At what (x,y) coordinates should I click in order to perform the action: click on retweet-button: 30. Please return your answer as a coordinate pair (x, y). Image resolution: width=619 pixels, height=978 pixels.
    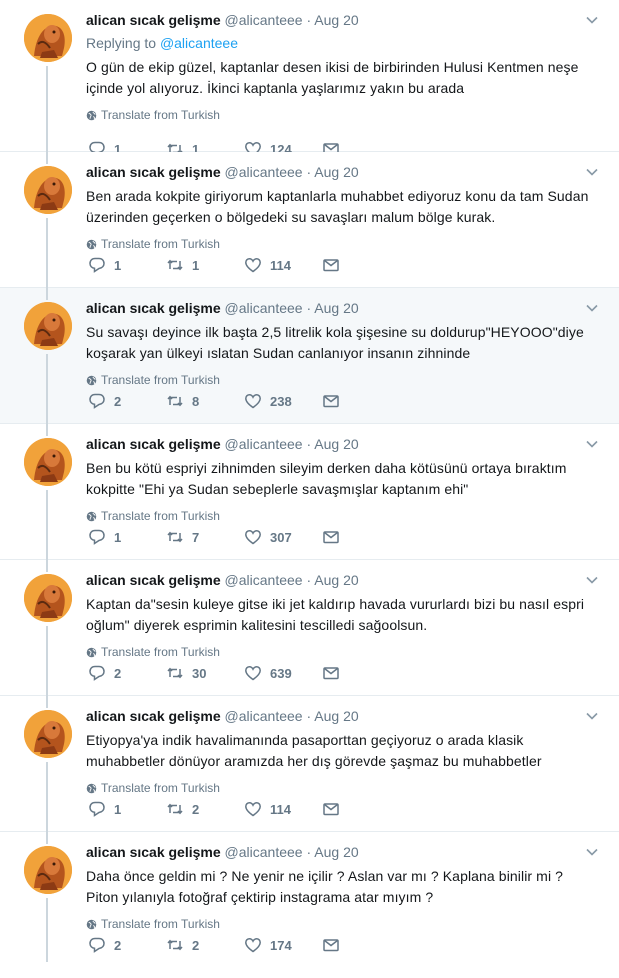
    Looking at the image, I should click on (205, 673).